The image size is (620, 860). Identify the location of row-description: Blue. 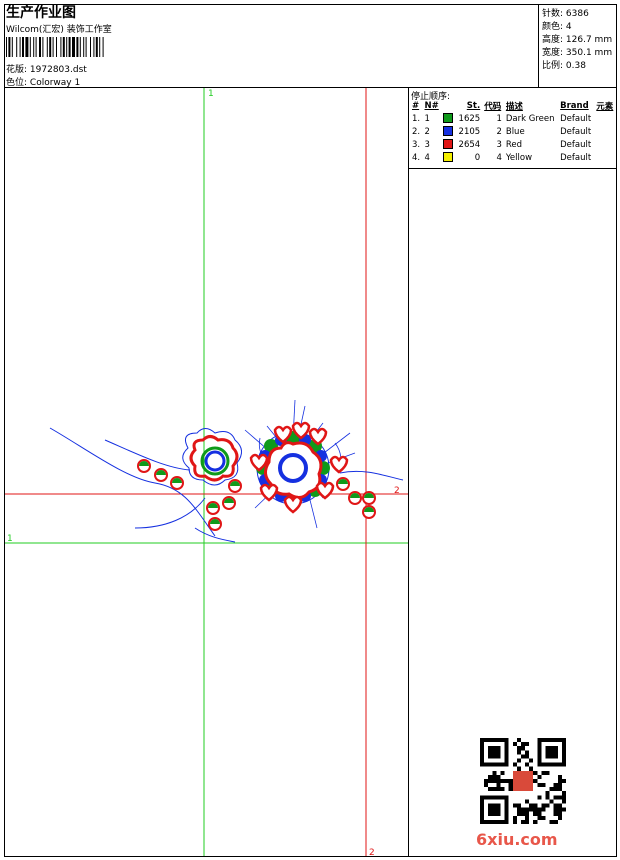
(515, 131).